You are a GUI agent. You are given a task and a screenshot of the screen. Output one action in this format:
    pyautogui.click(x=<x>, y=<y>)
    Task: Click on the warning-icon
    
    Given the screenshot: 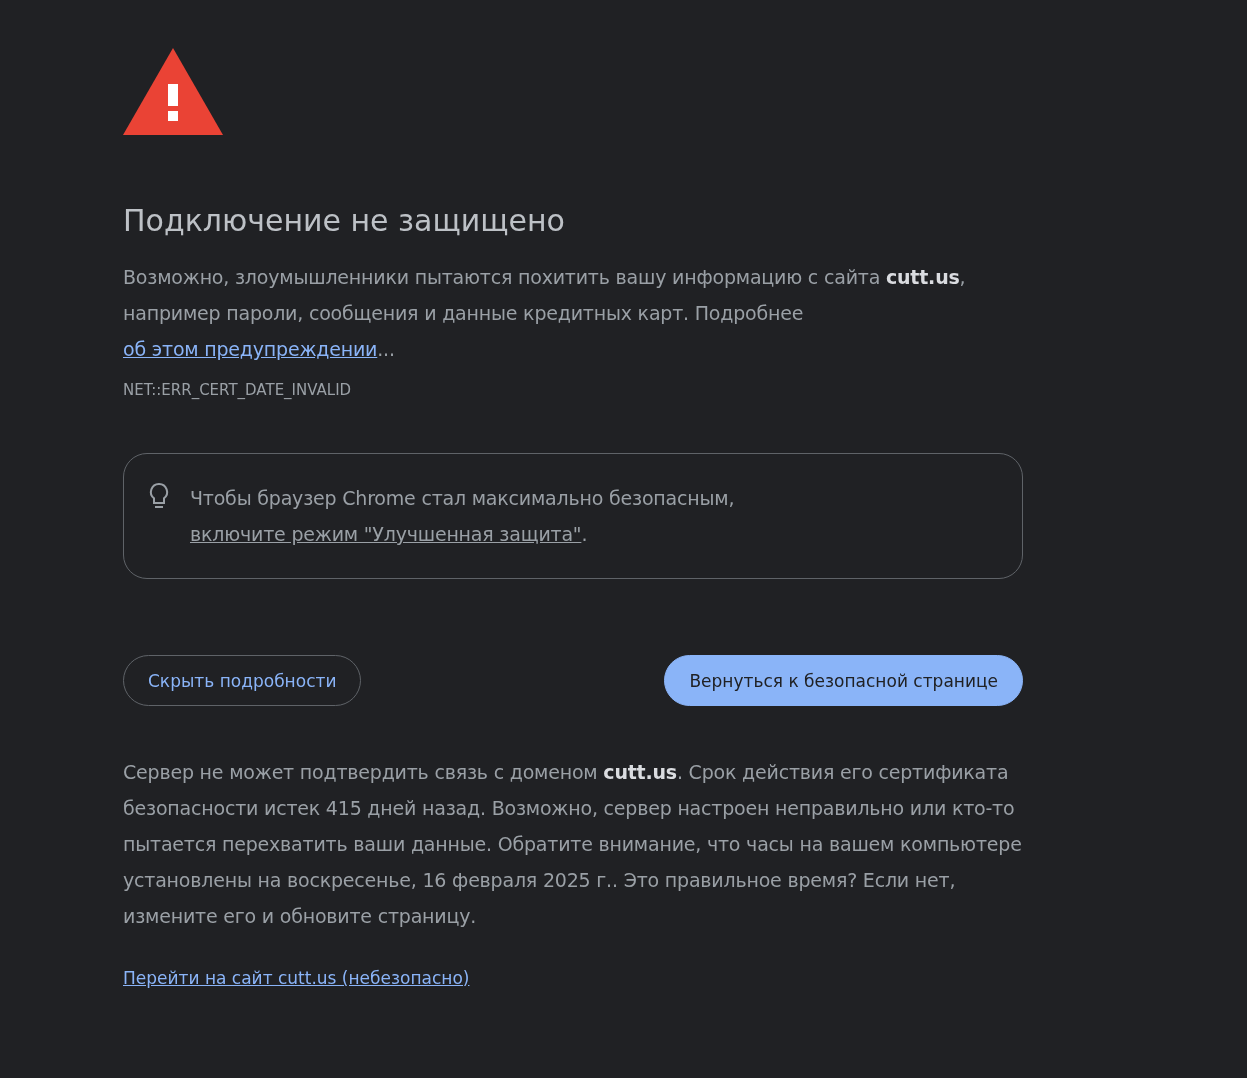 What is the action you would take?
    pyautogui.click(x=173, y=91)
    